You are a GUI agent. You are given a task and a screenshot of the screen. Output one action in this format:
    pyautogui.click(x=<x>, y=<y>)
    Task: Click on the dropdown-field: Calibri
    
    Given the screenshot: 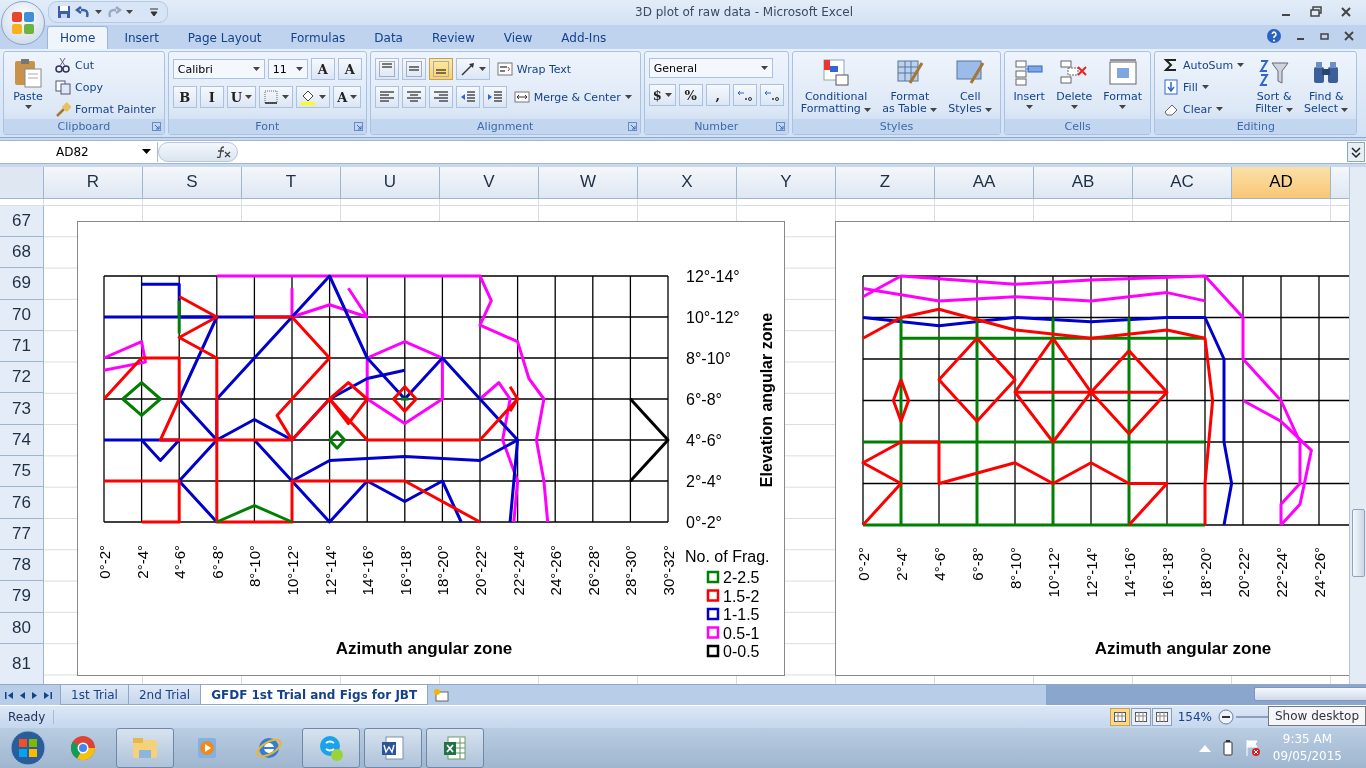 What is the action you would take?
    pyautogui.click(x=218, y=69)
    